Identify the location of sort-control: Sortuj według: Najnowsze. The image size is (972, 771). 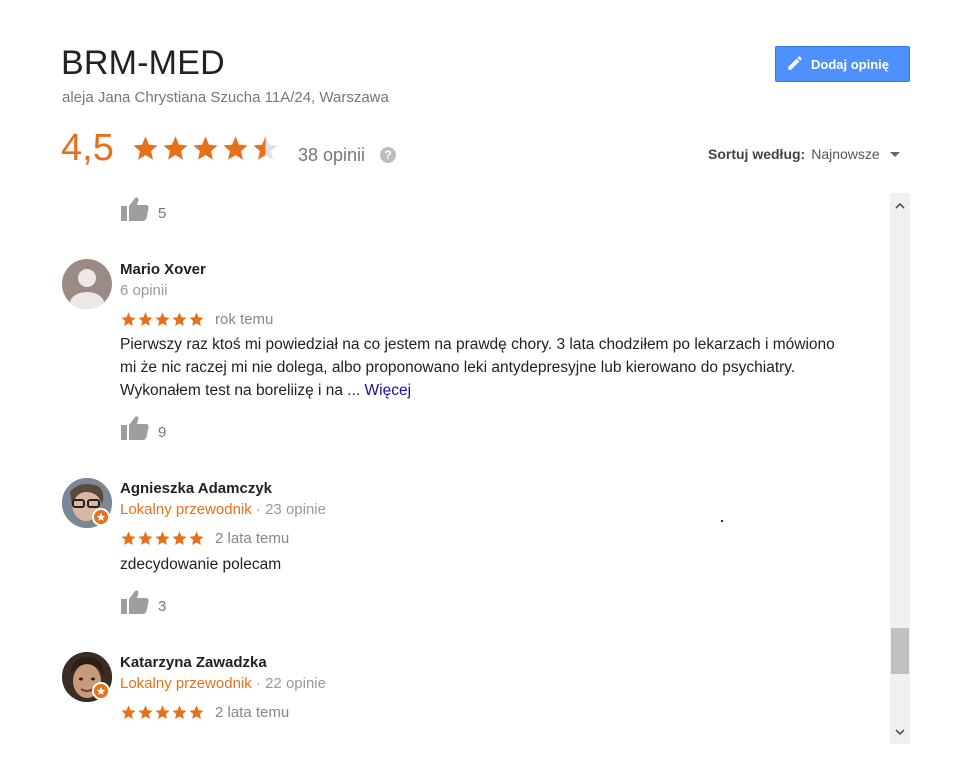
(804, 154).